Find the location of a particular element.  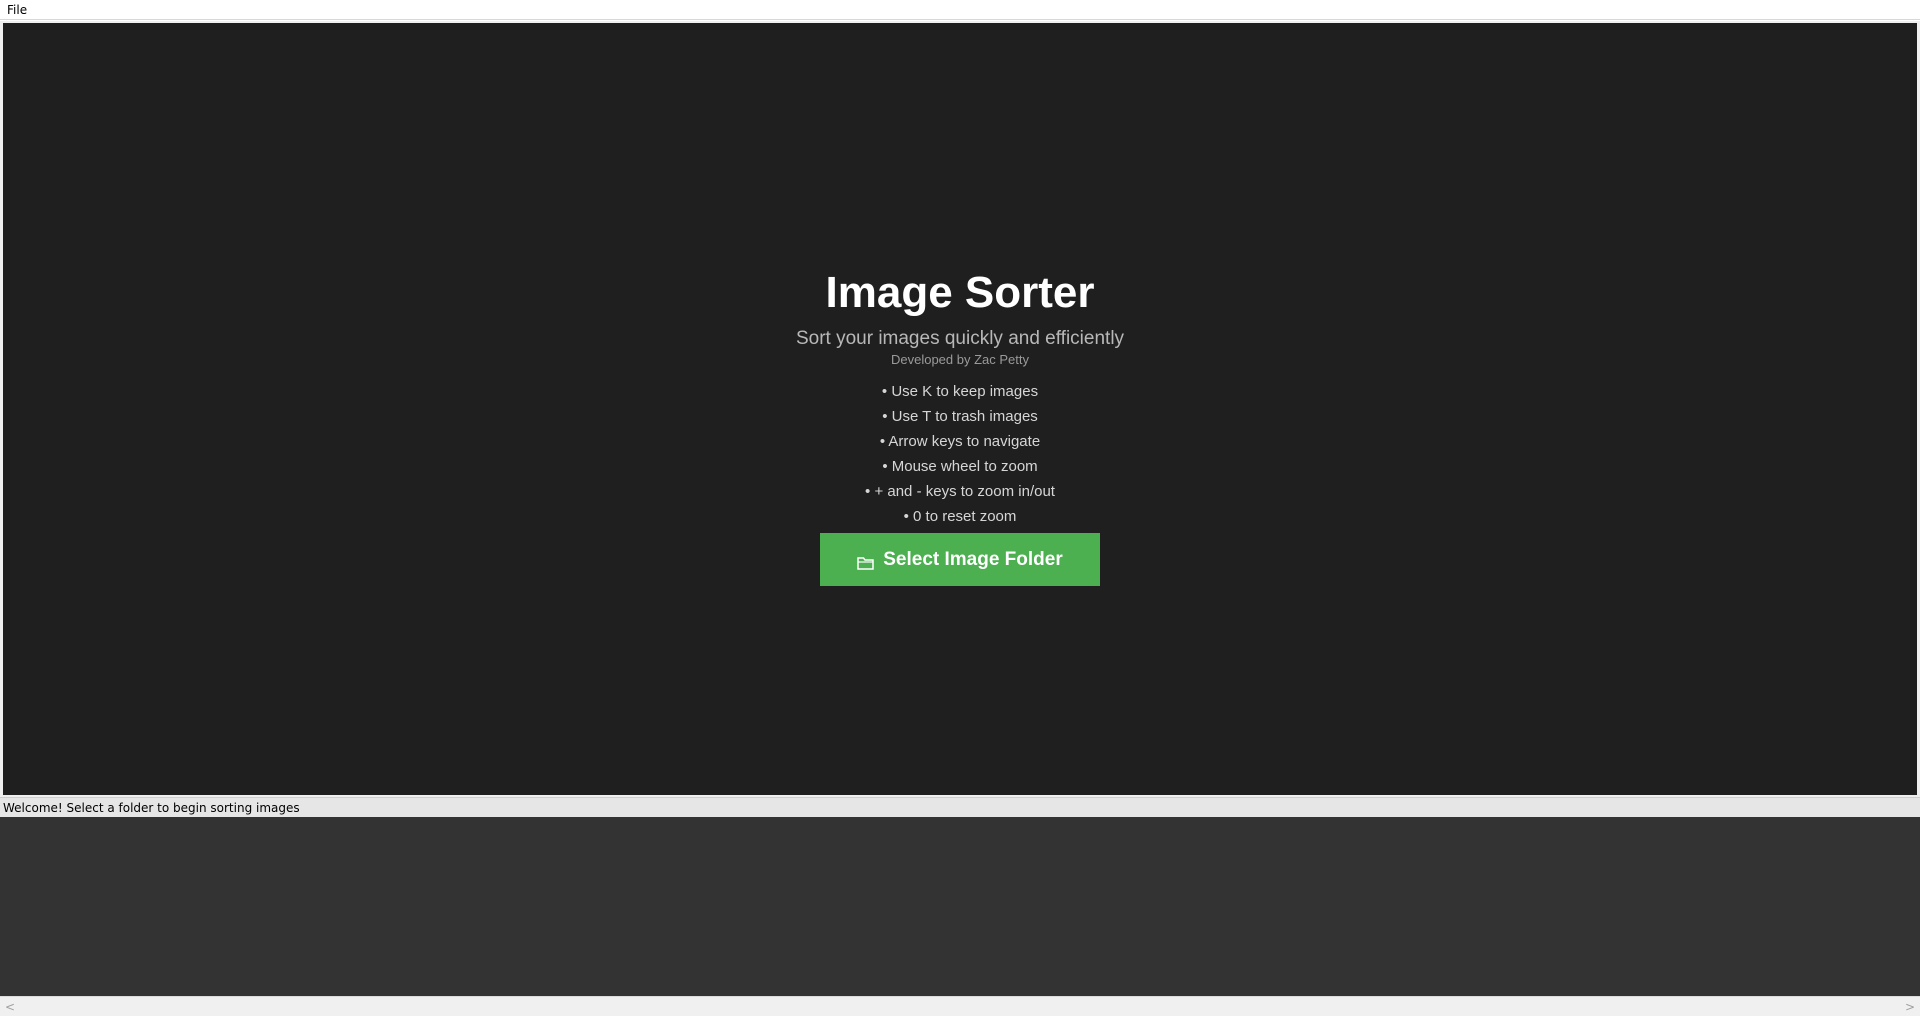

instruction-item: • + and - keys to zoom in/out is located at coordinates (960, 491).